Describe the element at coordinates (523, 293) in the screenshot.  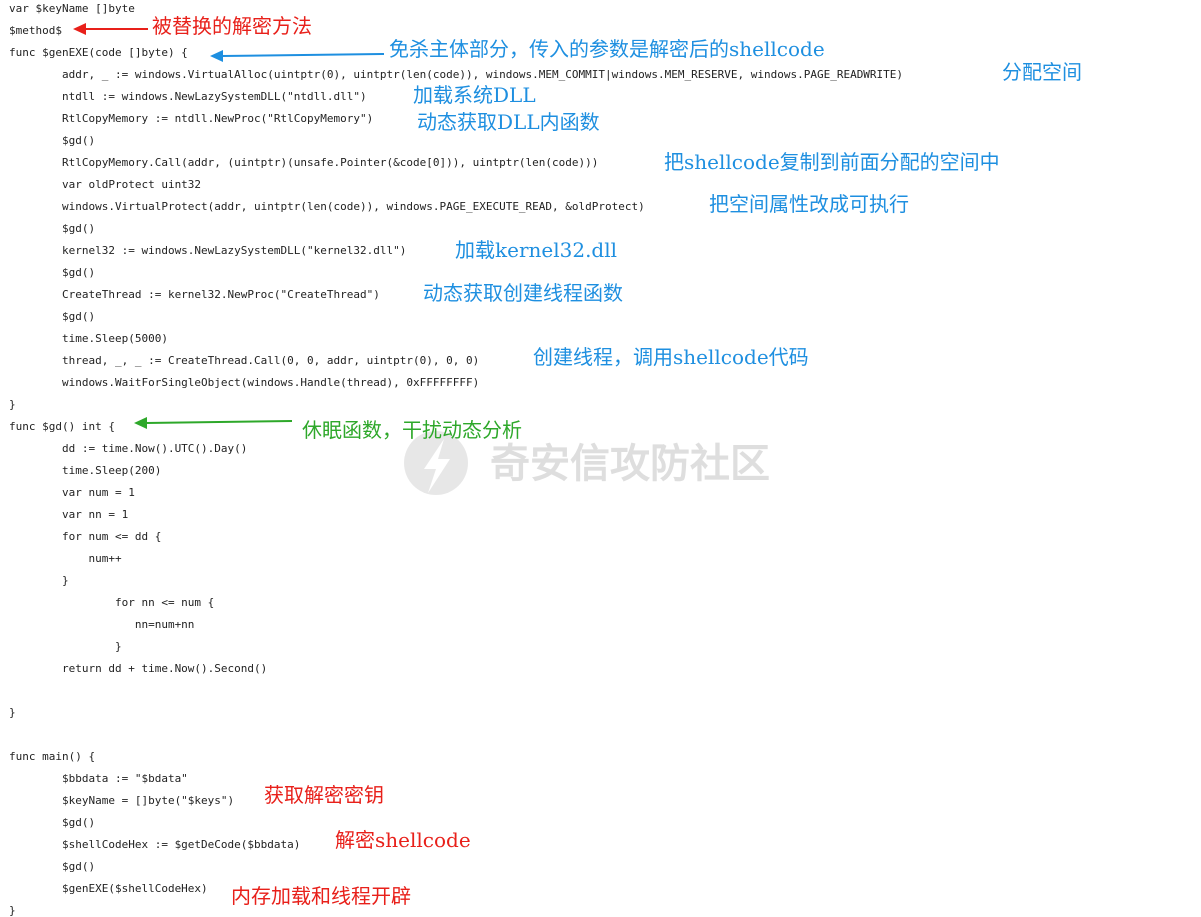
I see `annotation-dynamic-get-create-thread: 动态获取创建线程函数` at that location.